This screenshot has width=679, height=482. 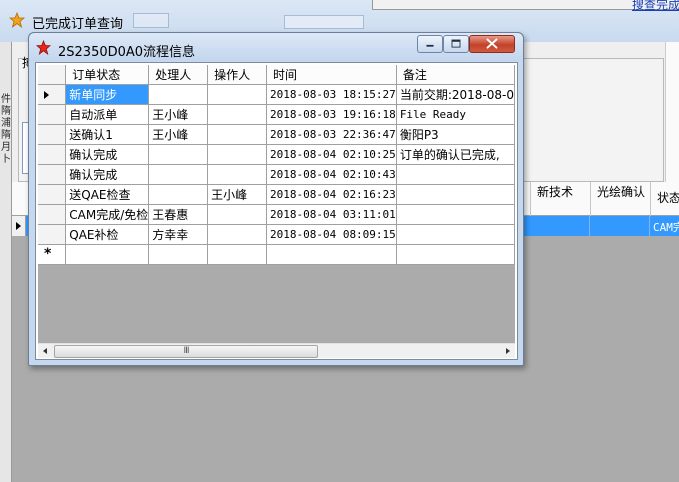 I want to click on parent-row-status-value: CAM完, so click(x=666, y=227).